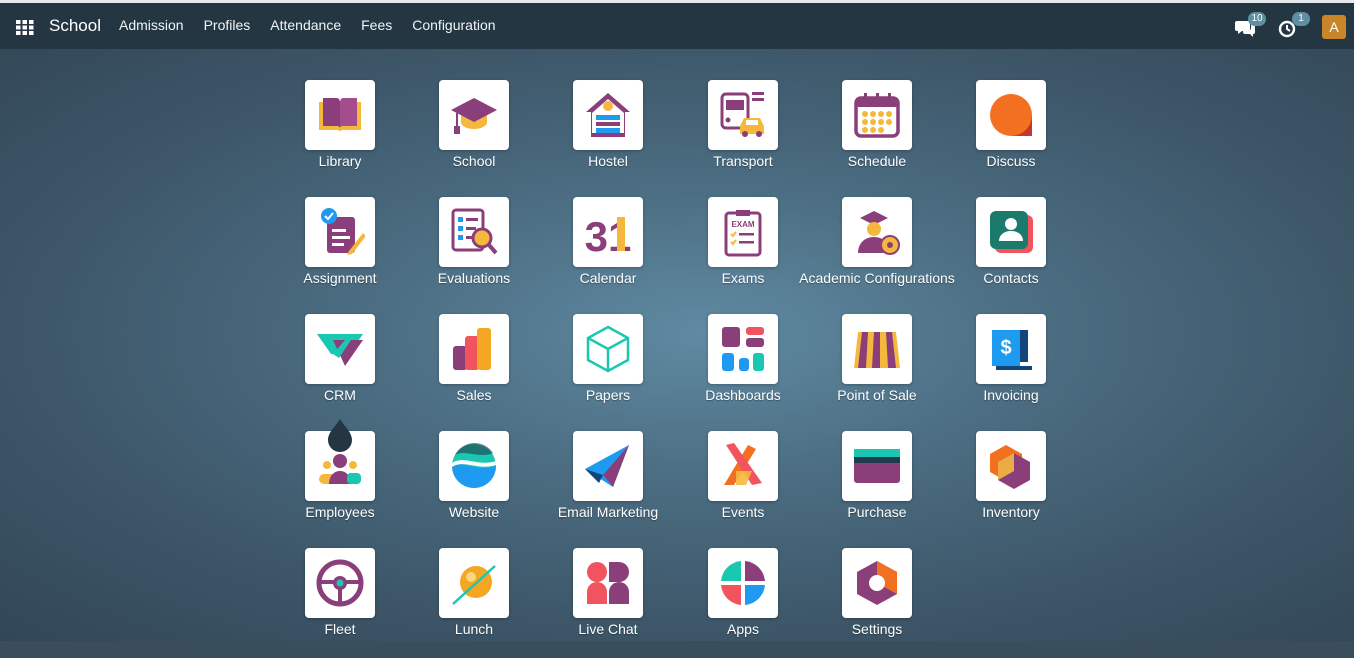 This screenshot has width=1354, height=658. What do you see at coordinates (1011, 161) in the screenshot?
I see `app-label: Discuss` at bounding box center [1011, 161].